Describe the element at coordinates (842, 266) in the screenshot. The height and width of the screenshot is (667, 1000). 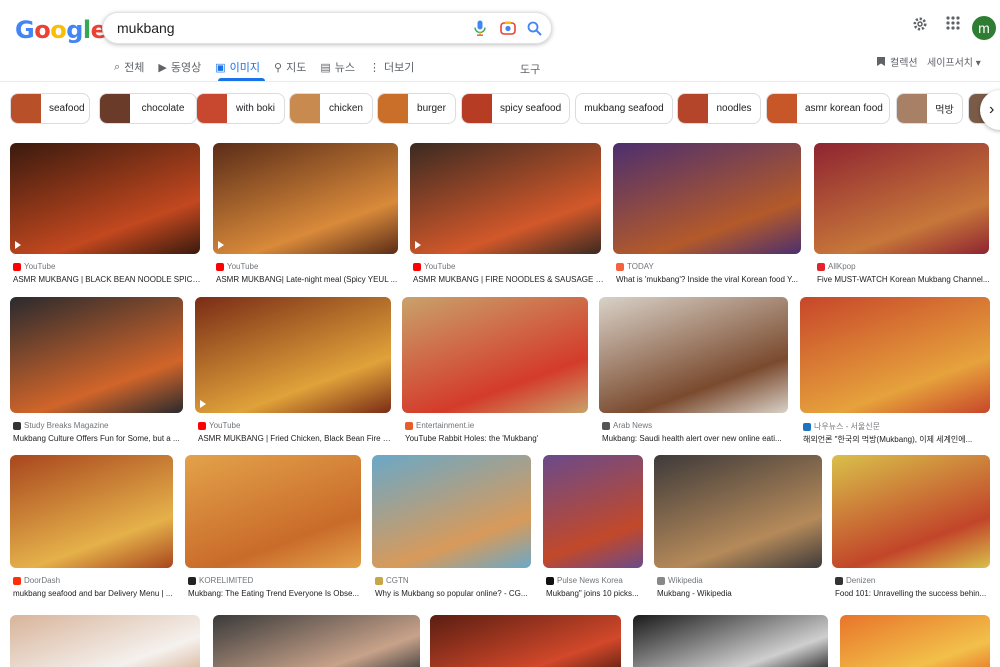
I see `source-name: AllKpop` at that location.